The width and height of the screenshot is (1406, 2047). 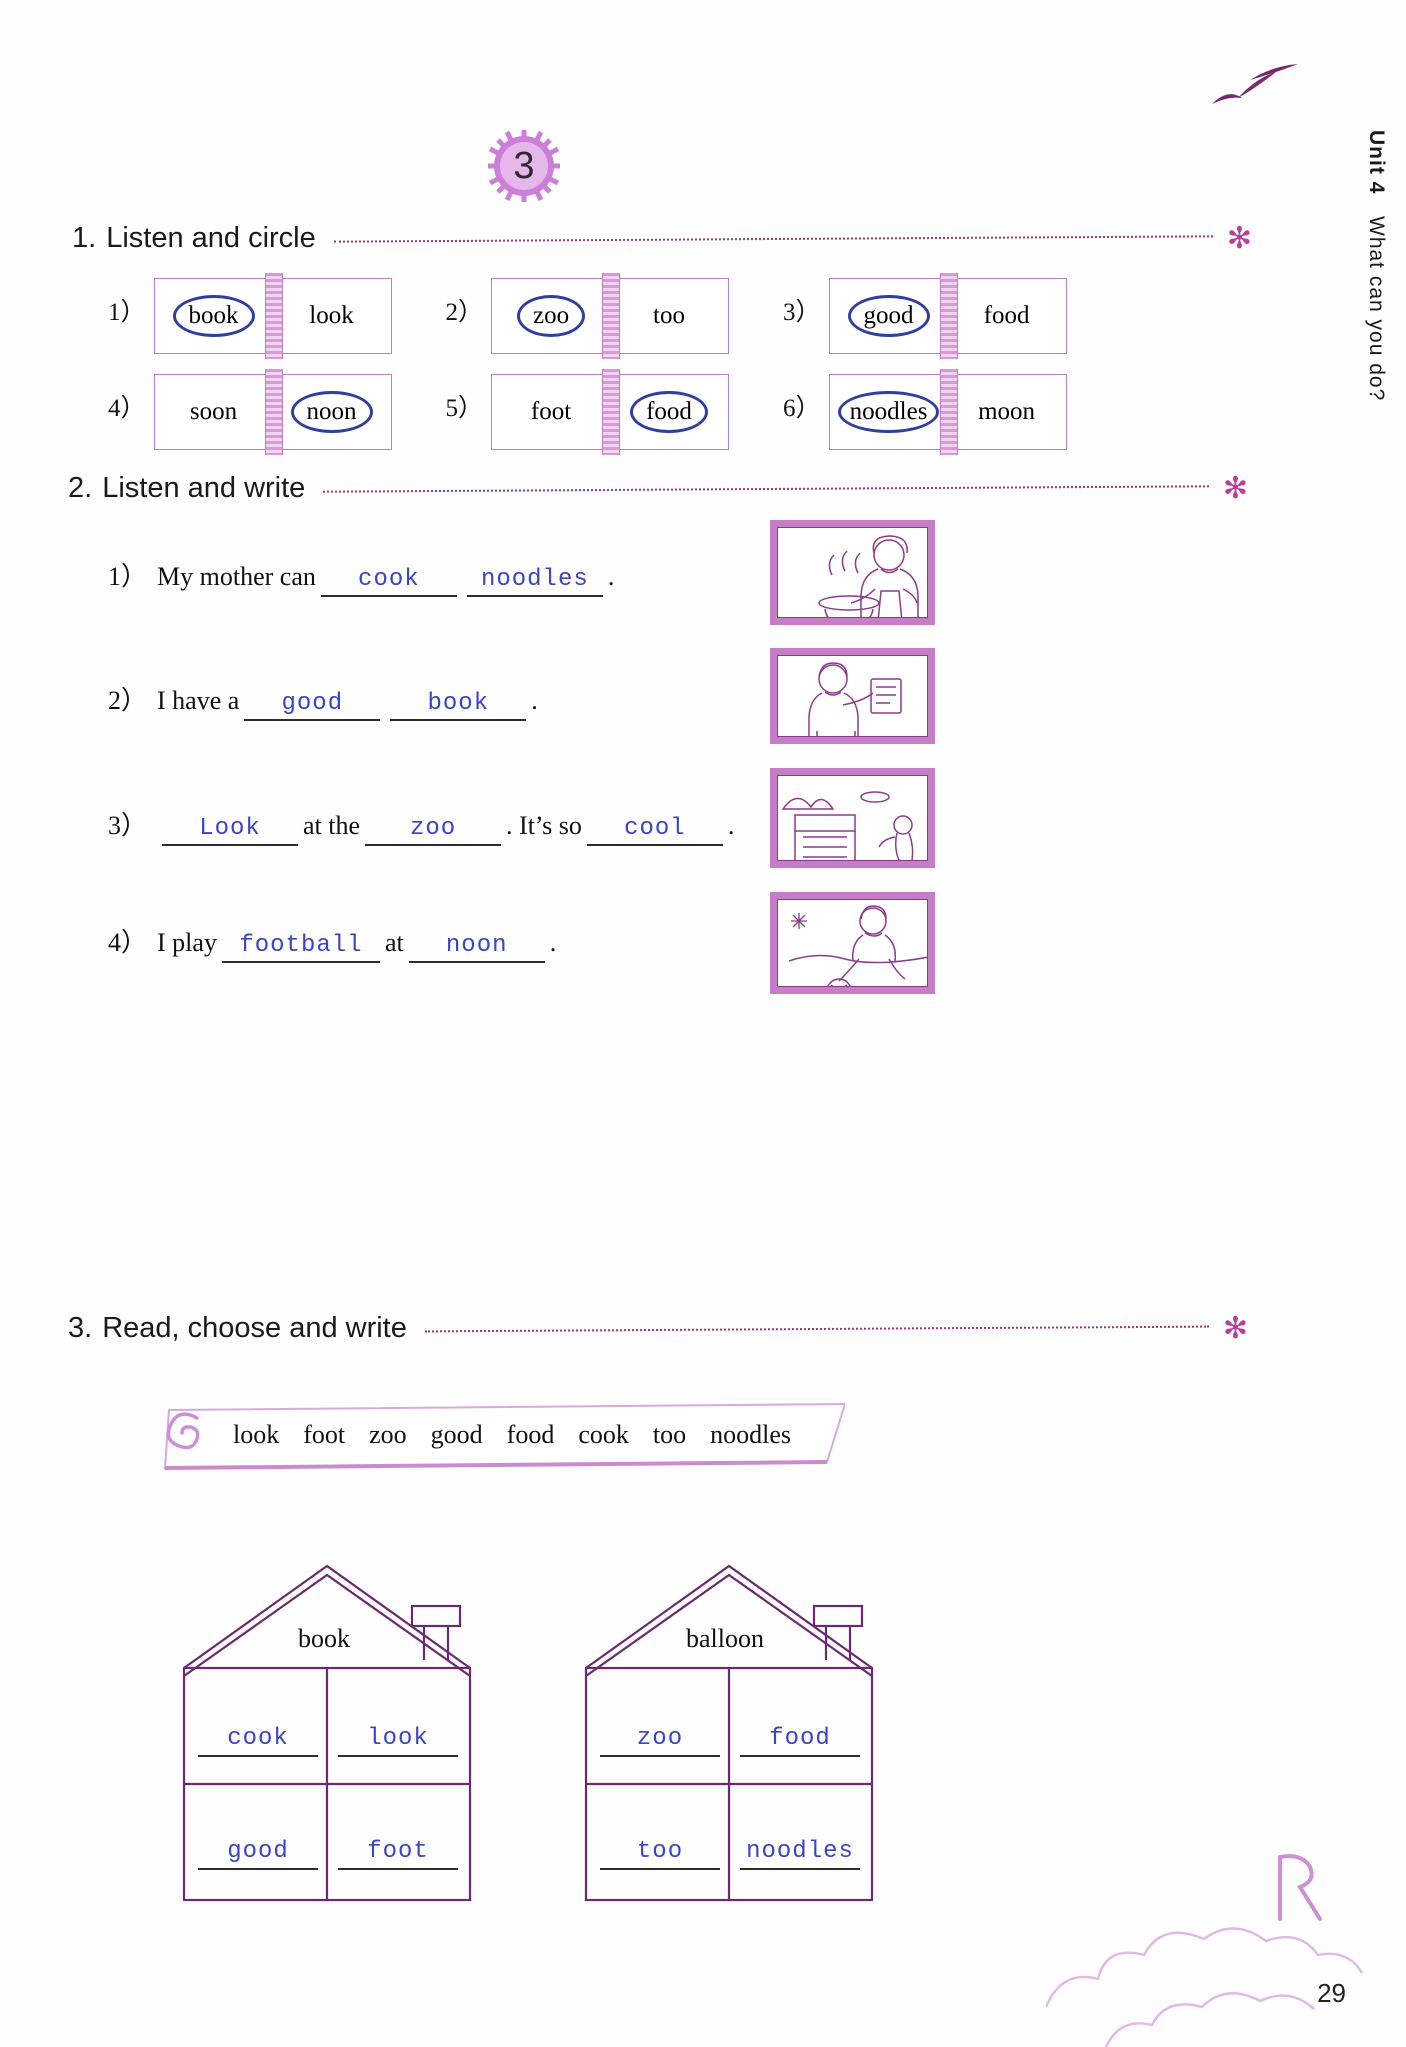 I want to click on house-book: book cook look good foot, so click(x=326, y=1725).